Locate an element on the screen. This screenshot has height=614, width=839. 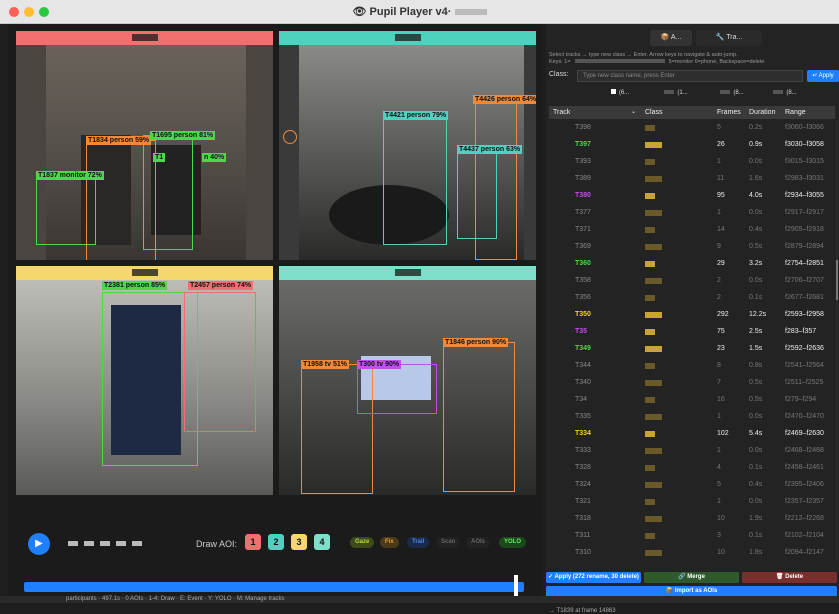
gaze-toggle: Gaze is located at coordinates (362, 542).